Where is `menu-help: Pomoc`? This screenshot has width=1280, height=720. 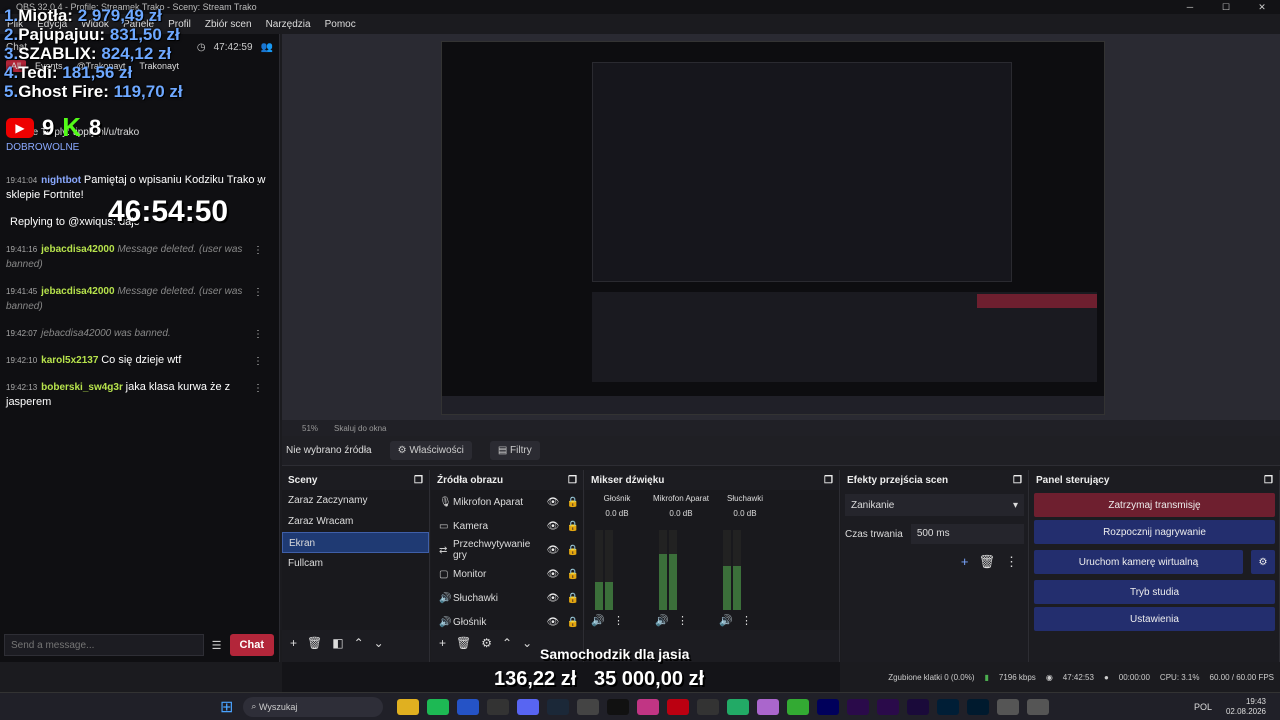
menu-help: Pomoc is located at coordinates (340, 24).